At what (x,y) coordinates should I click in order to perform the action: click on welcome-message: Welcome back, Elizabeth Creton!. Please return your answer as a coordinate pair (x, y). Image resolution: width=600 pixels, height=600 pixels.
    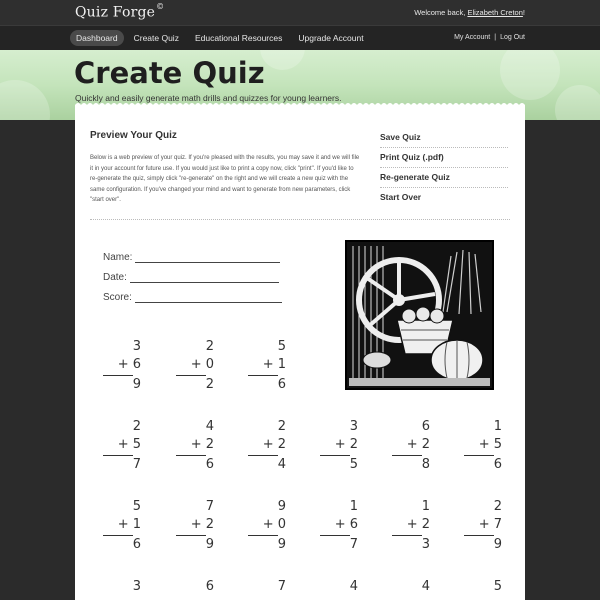
    Looking at the image, I should click on (469, 12).